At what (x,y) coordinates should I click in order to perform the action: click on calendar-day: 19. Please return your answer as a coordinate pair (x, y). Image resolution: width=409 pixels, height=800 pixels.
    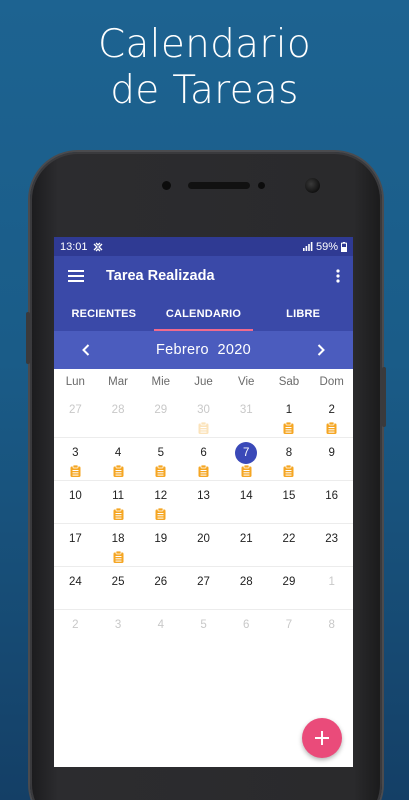
    Looking at the image, I should click on (160, 545).